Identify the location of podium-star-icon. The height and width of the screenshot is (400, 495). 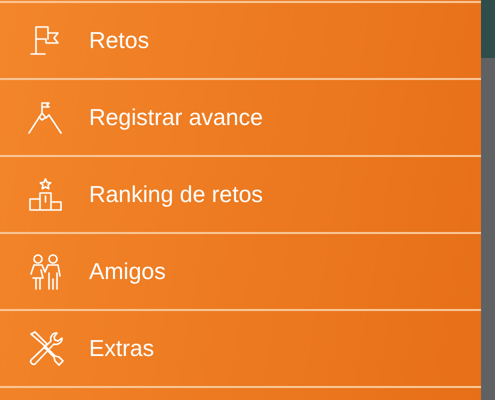
(46, 194).